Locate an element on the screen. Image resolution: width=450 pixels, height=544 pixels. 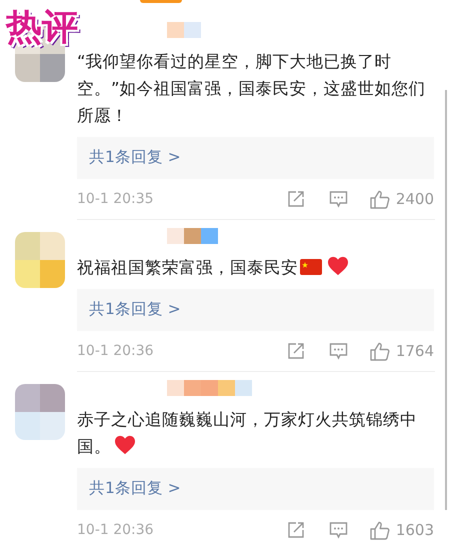
flag-icon is located at coordinates (311, 267).